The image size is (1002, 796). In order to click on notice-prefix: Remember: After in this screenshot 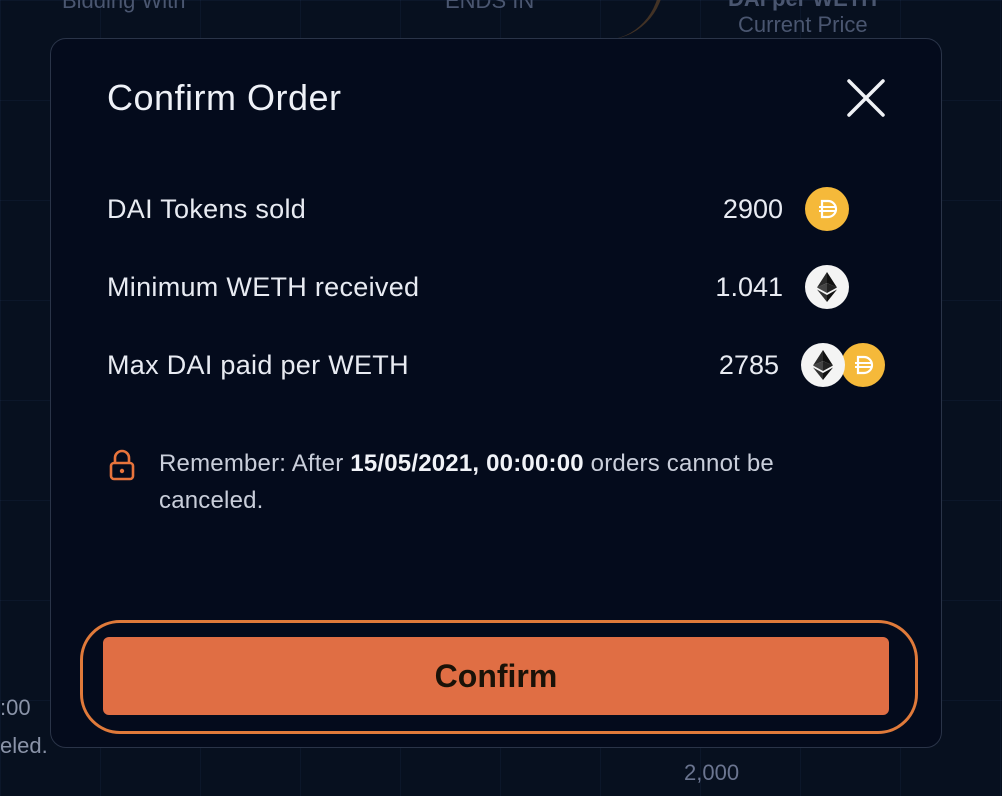, I will do `click(255, 463)`.